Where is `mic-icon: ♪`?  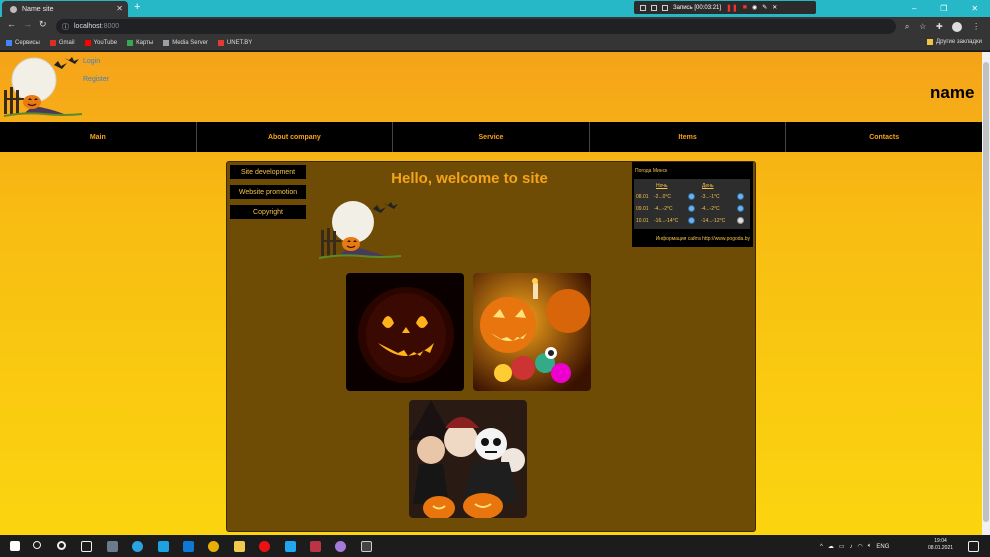 mic-icon: ♪ is located at coordinates (851, 547).